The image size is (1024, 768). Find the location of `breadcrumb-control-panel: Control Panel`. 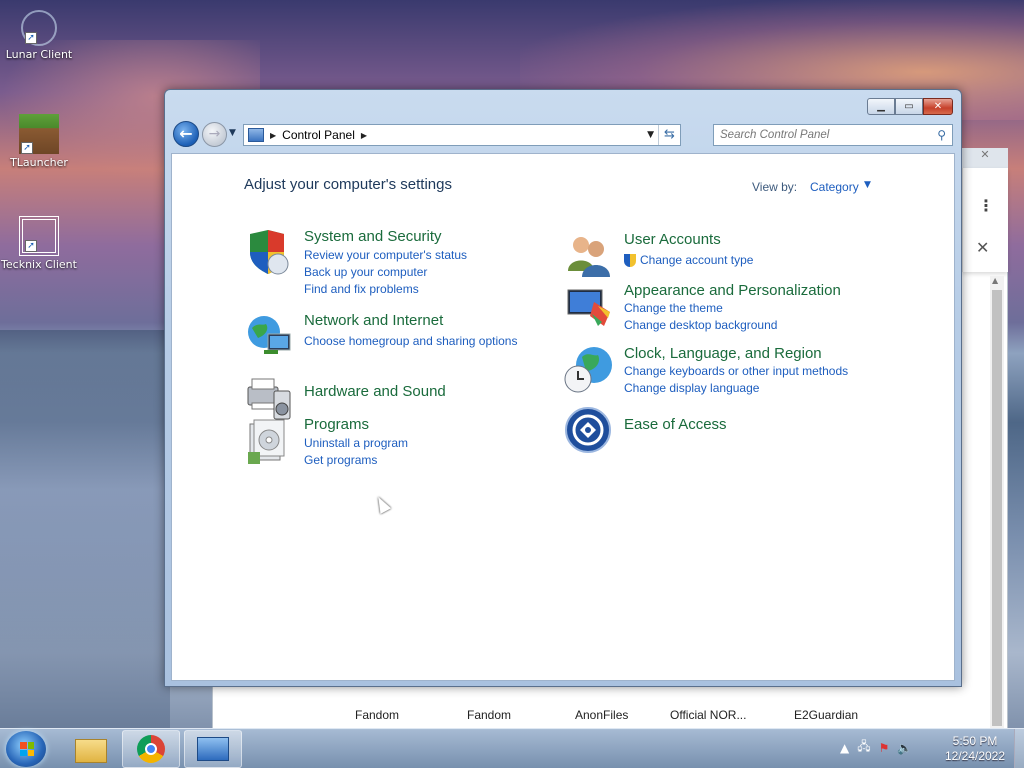

breadcrumb-control-panel: Control Panel is located at coordinates (318, 135).